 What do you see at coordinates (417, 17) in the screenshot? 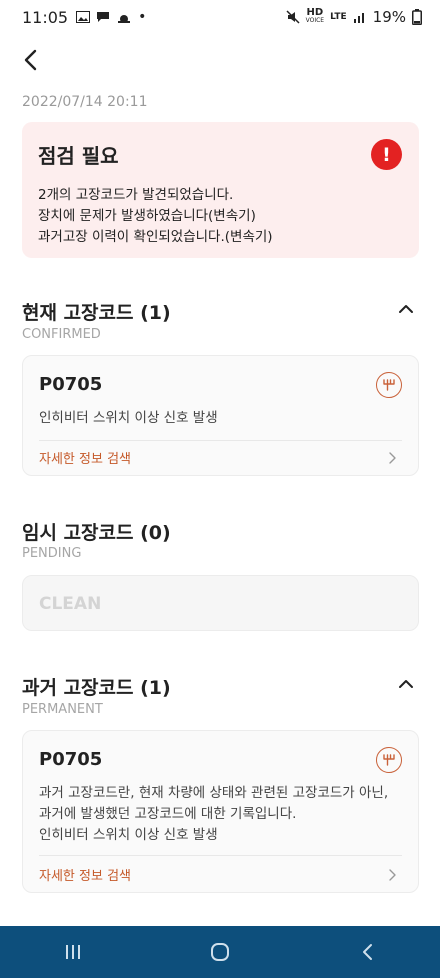
I see `battery-icon` at bounding box center [417, 17].